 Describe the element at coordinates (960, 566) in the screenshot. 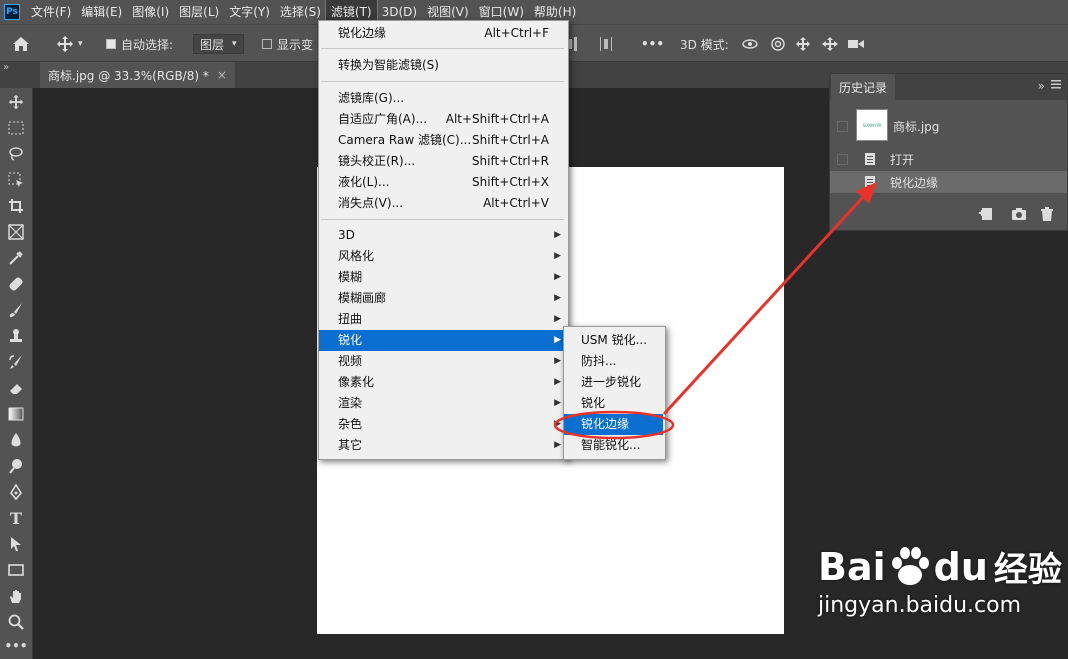

I see `watermark-brand-2: du` at that location.